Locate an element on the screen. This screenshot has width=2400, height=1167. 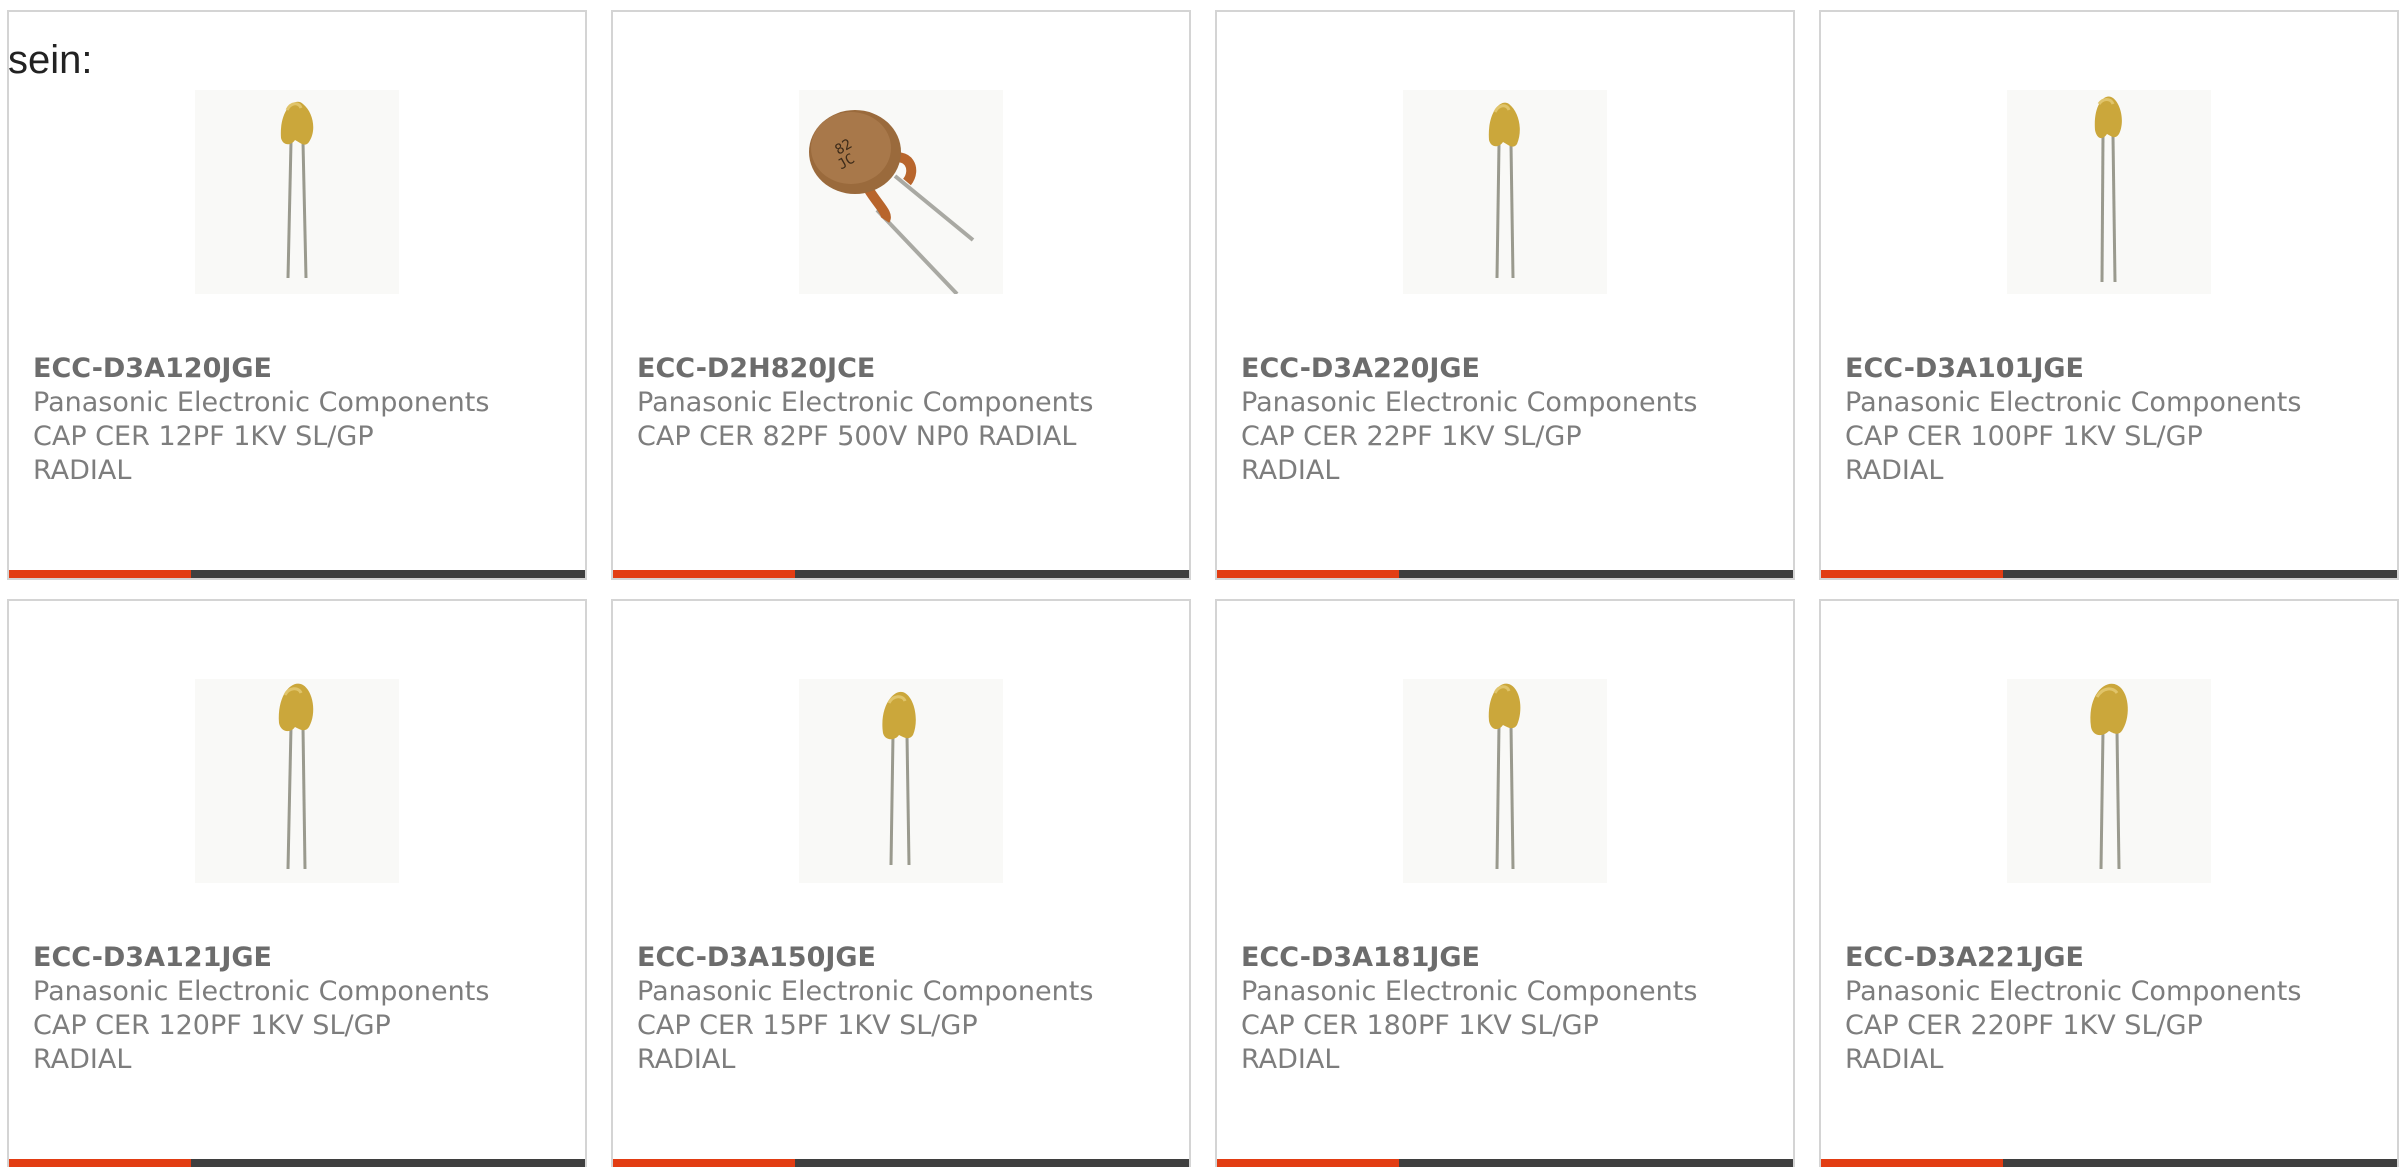
part-number-link: ECC-D3A120JGE is located at coordinates (299, 369).